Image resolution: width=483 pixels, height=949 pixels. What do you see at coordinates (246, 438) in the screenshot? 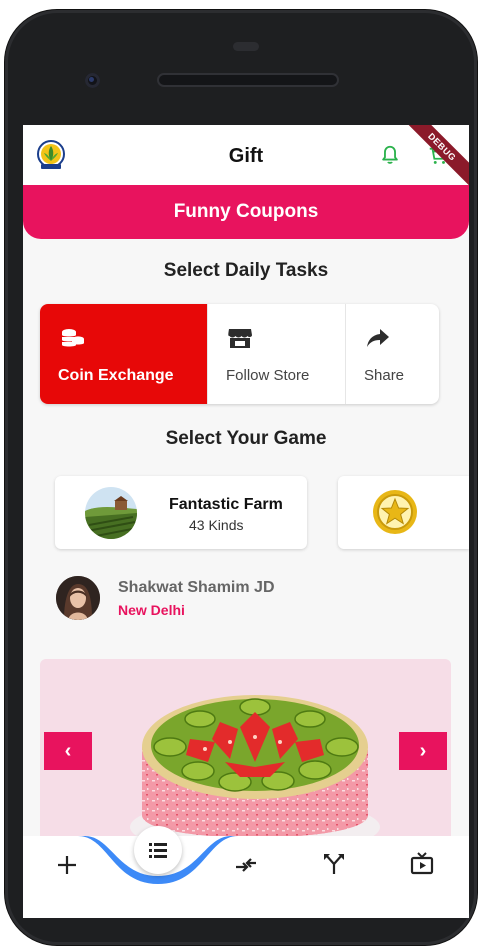
I see `games-heading: Select Your Game` at bounding box center [246, 438].